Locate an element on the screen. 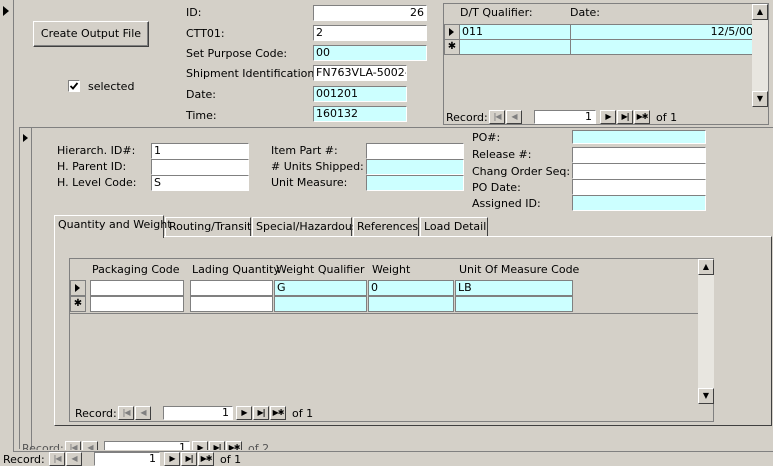 This screenshot has height=466, width=773. main-record-selector is located at coordinates (7, 226).